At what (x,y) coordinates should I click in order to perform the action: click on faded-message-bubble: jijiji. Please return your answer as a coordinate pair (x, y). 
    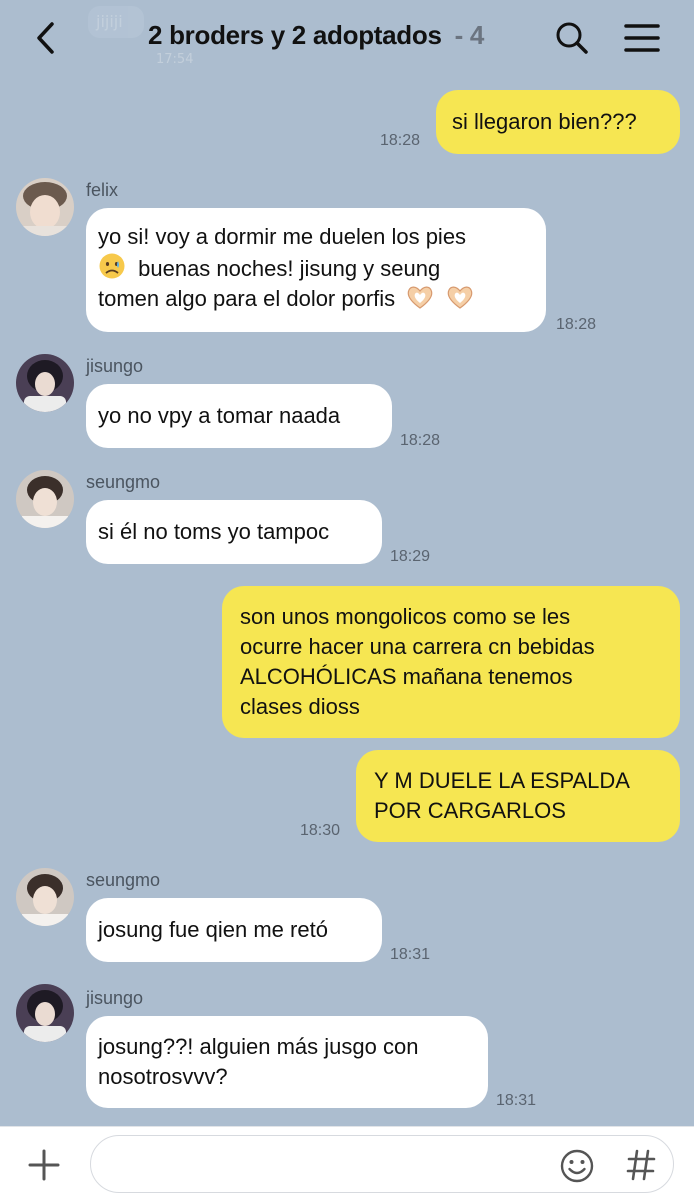
    Looking at the image, I should click on (116, 22).